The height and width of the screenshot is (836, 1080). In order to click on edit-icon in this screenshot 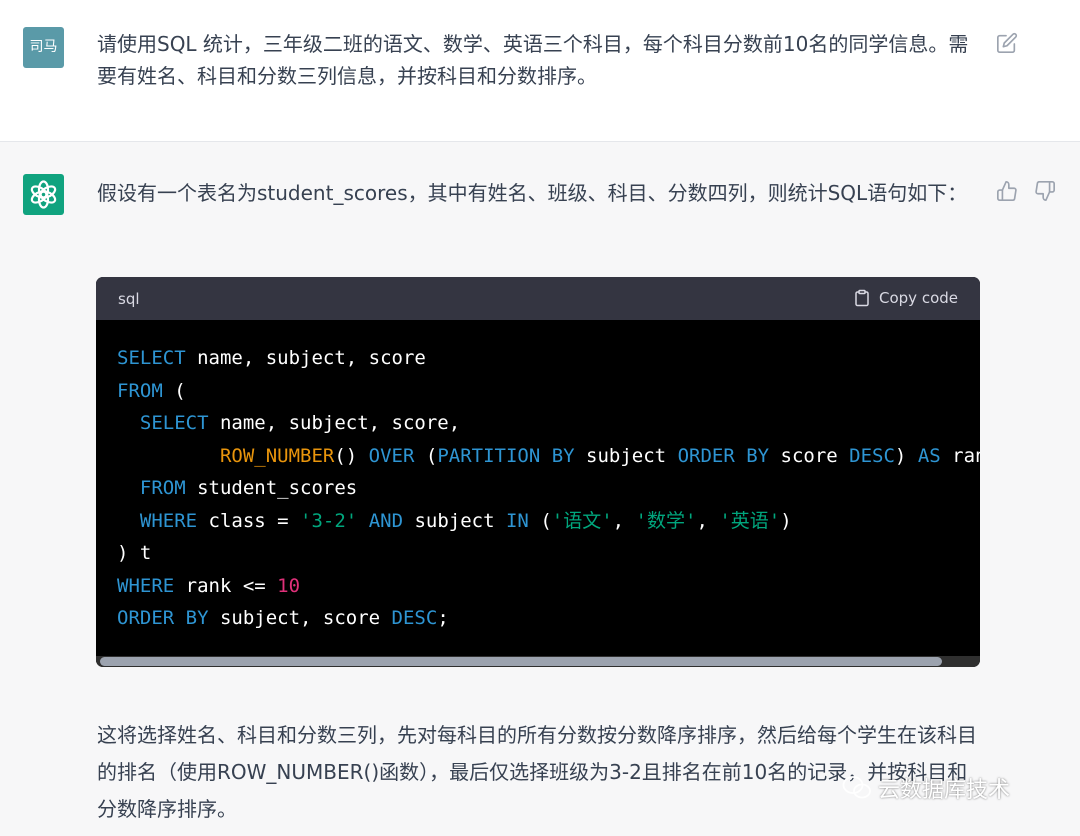, I will do `click(1007, 43)`.